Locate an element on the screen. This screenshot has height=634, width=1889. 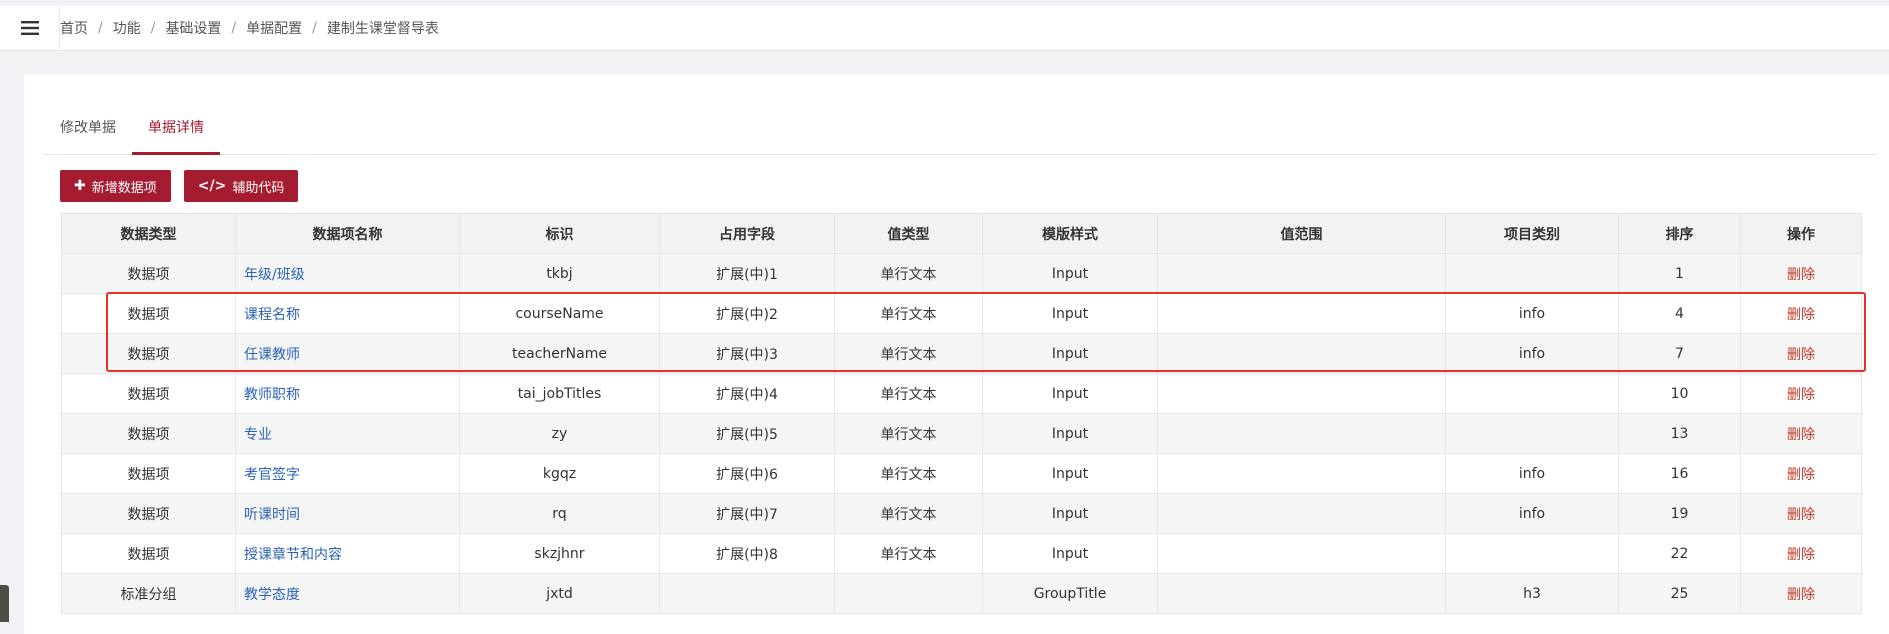
cell-order: 19 is located at coordinates (1679, 513).